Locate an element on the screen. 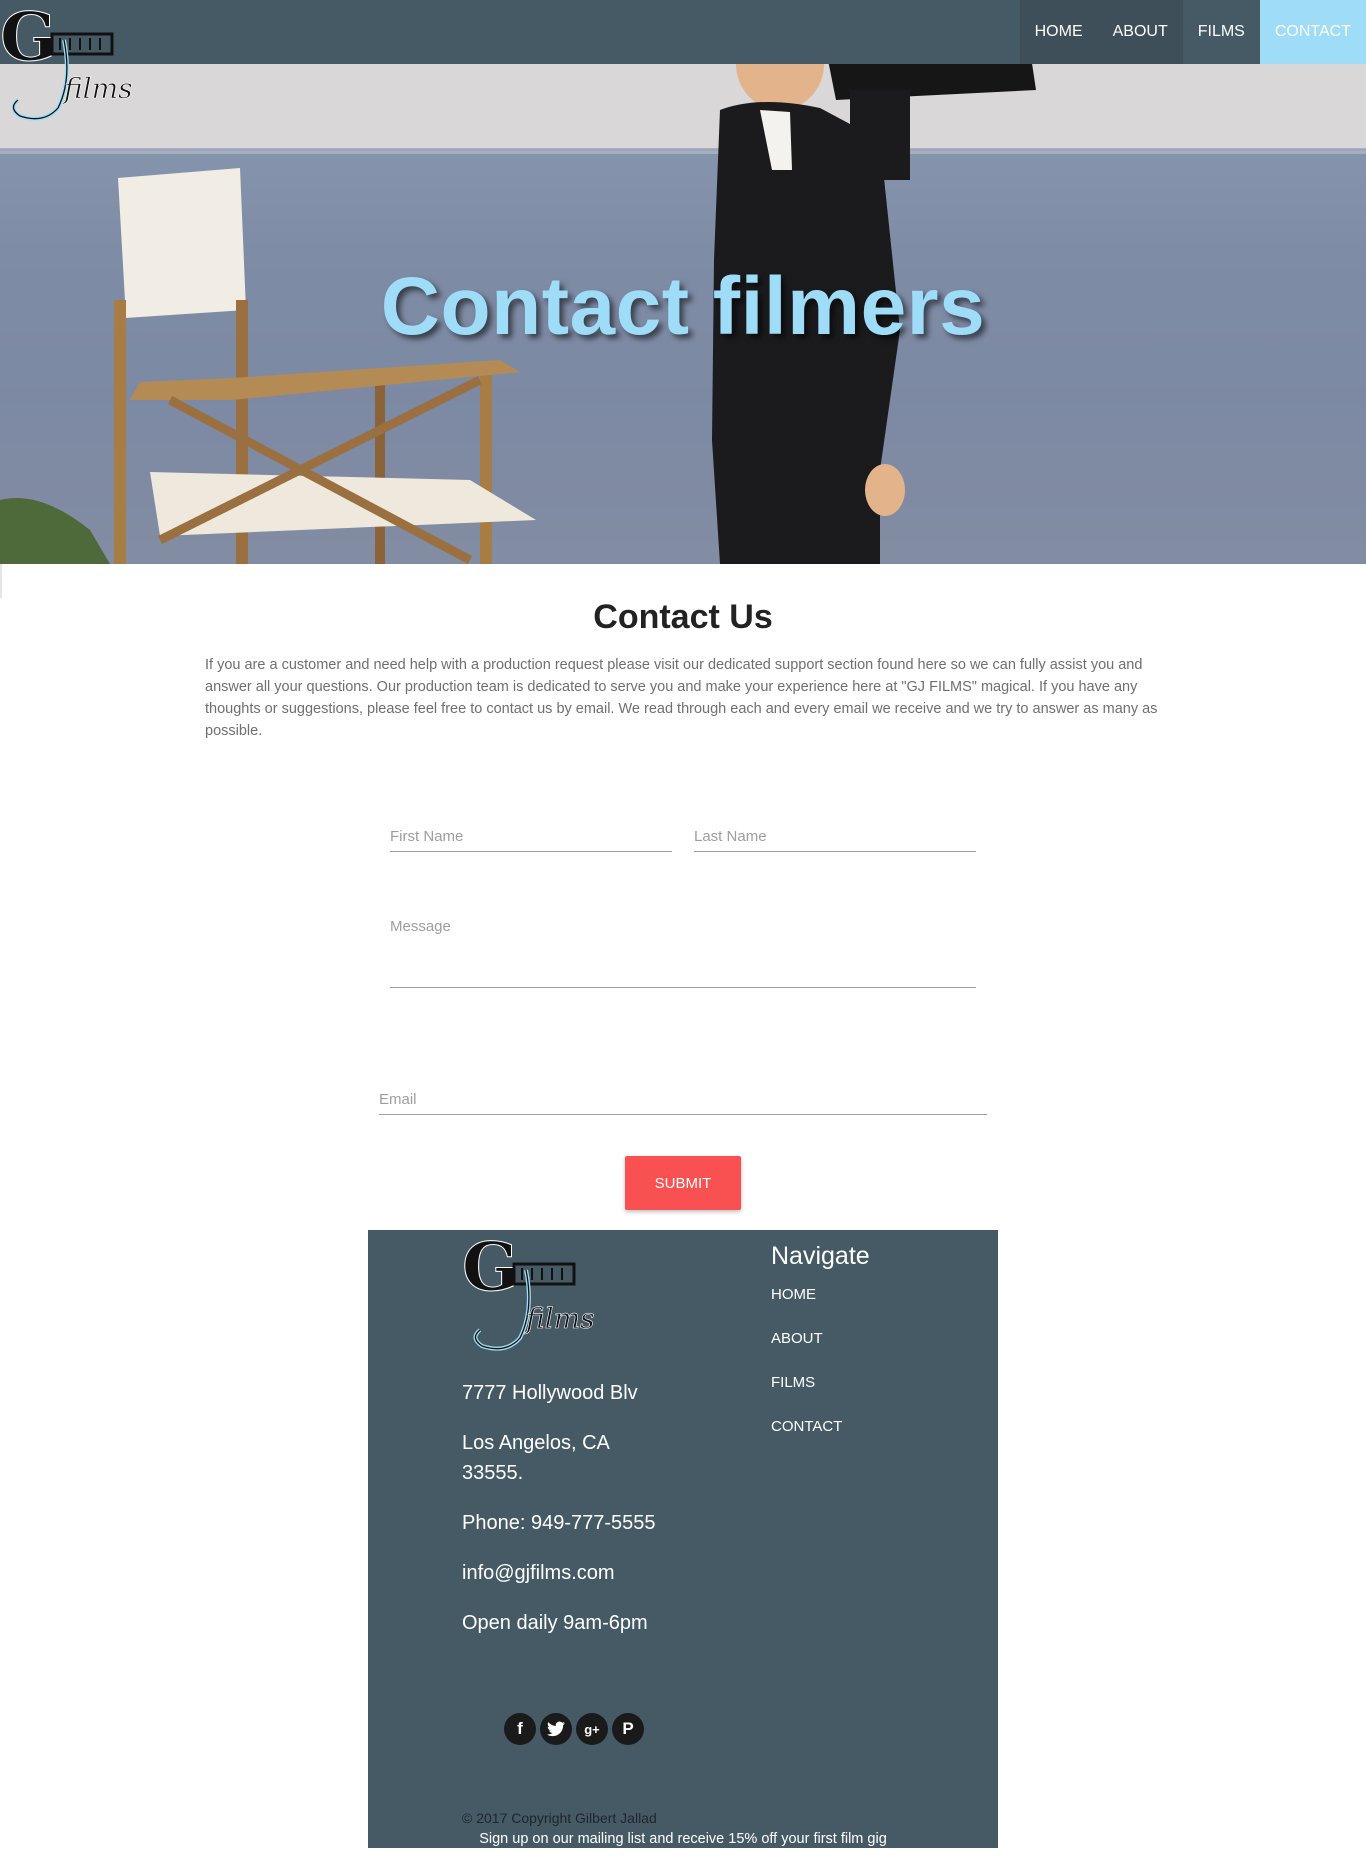  facebook-icon: f is located at coordinates (520, 1729).